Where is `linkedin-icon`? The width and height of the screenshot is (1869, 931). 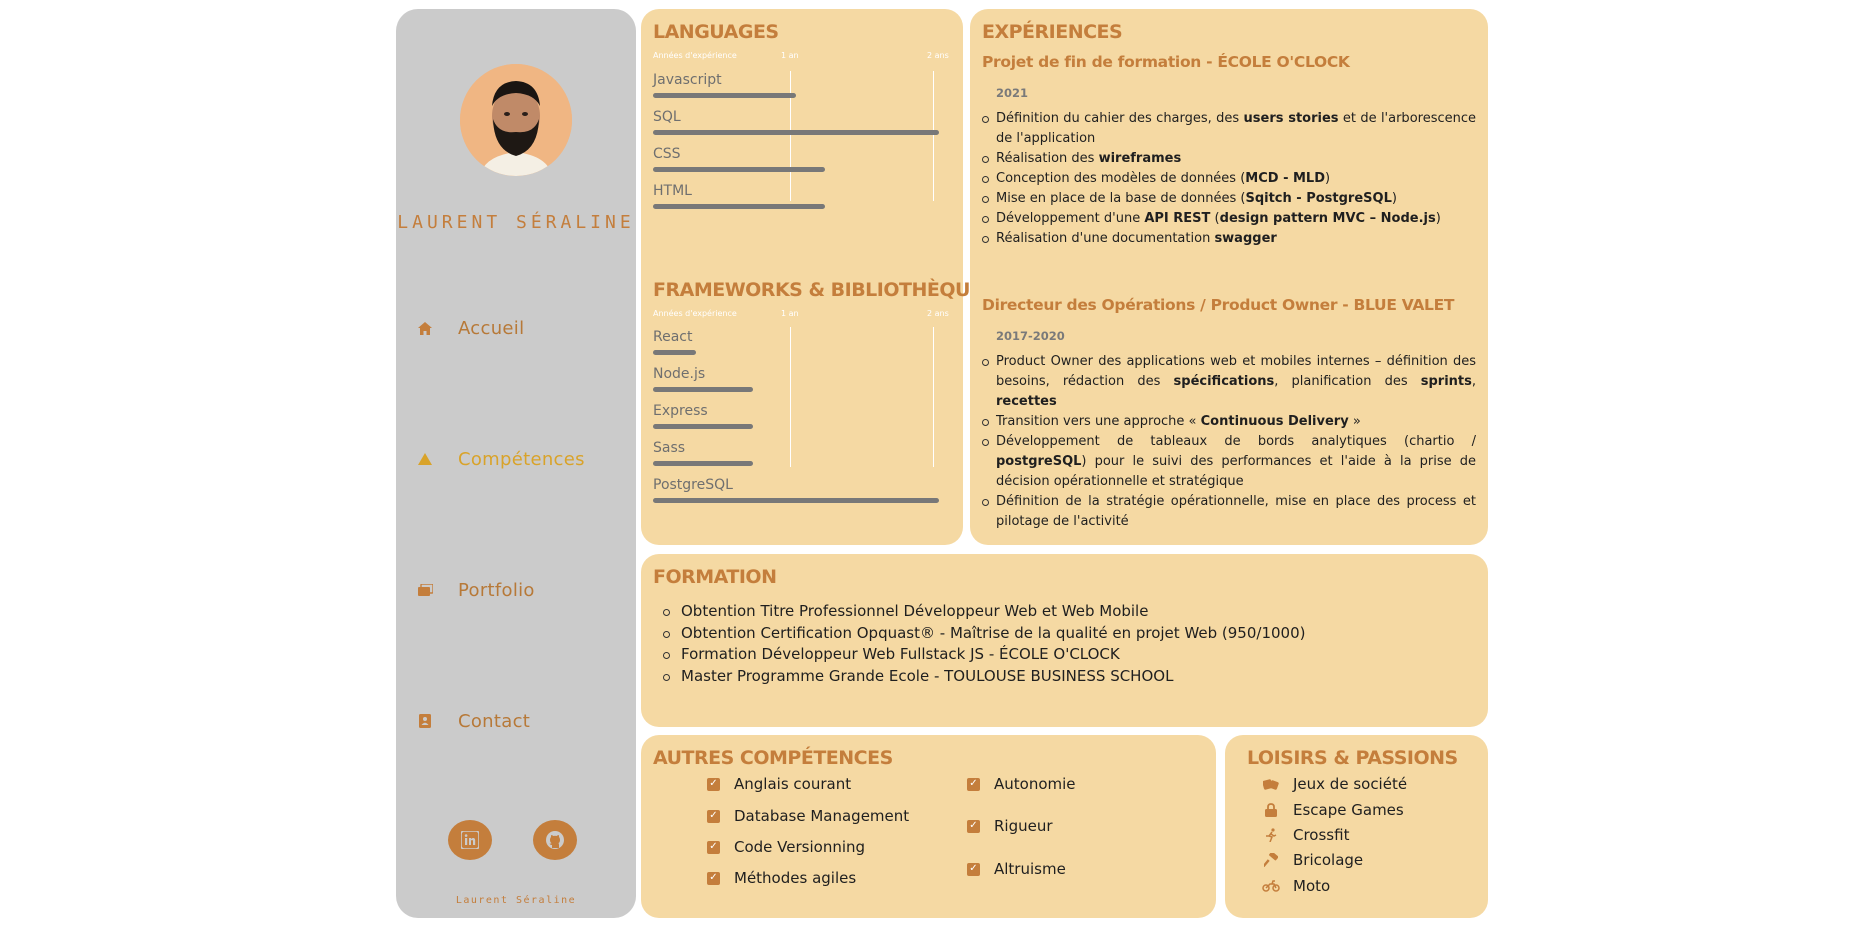
linkedin-icon is located at coordinates (470, 840).